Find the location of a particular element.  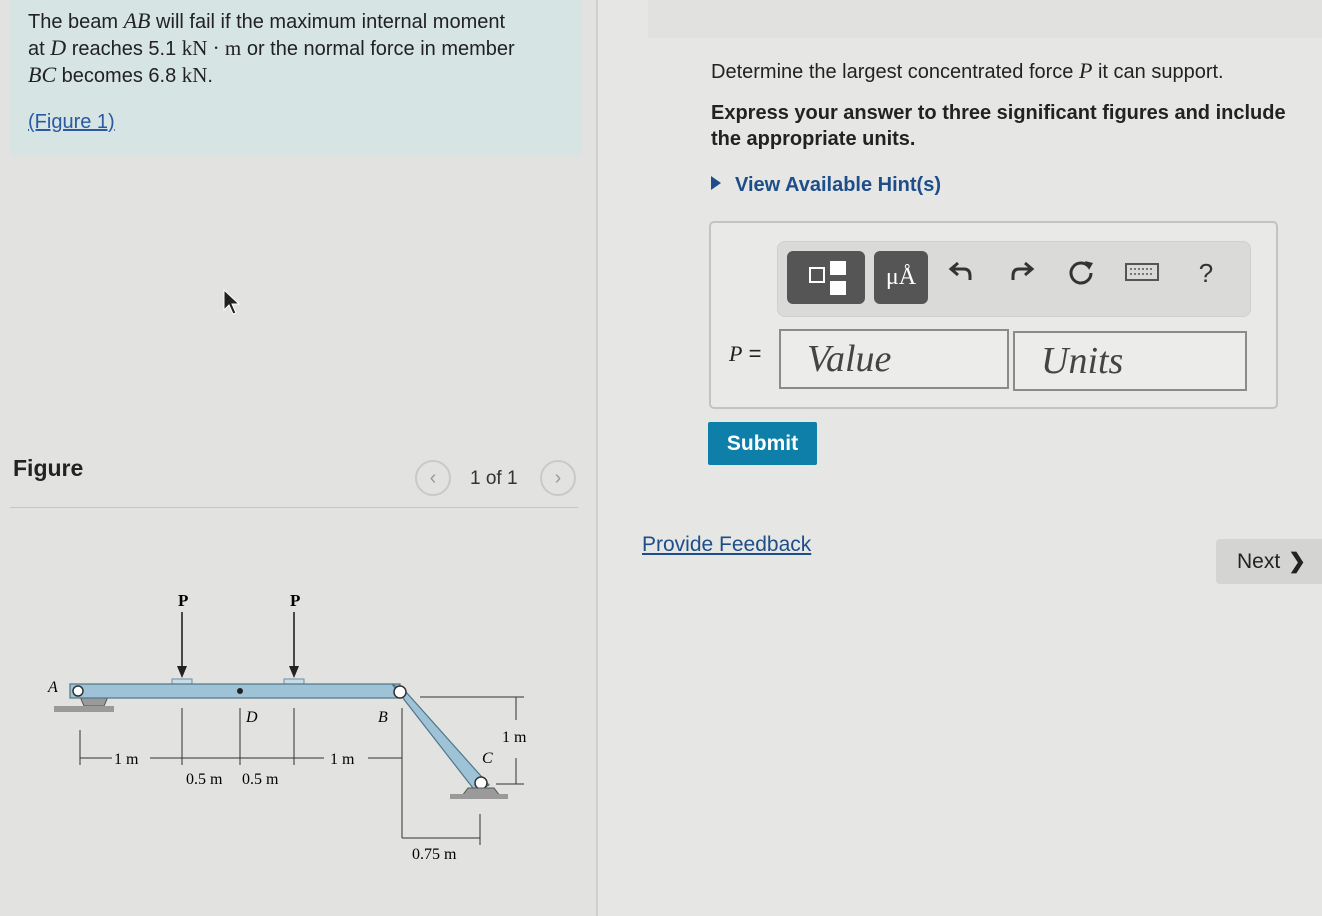

dim-label-05-a: 0.5 m is located at coordinates (204, 779).